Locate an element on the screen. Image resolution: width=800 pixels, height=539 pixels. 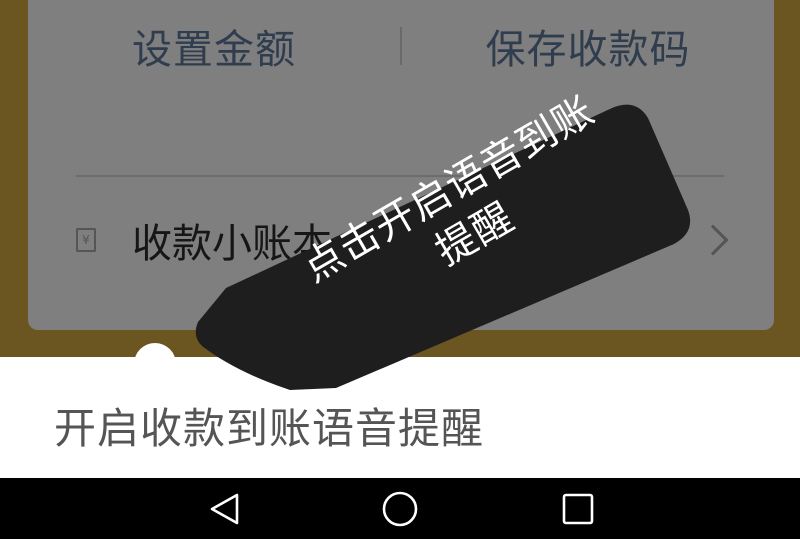
navigation-bar is located at coordinates (400, 508).